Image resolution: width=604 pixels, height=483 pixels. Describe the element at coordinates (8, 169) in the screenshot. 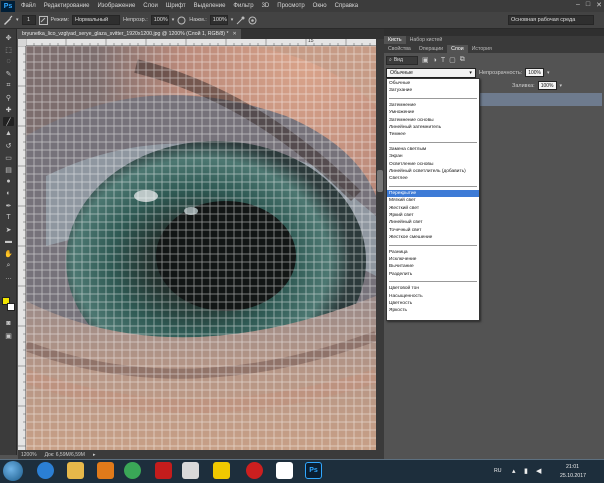

I see `gradient-tool-icon: ▤` at that location.